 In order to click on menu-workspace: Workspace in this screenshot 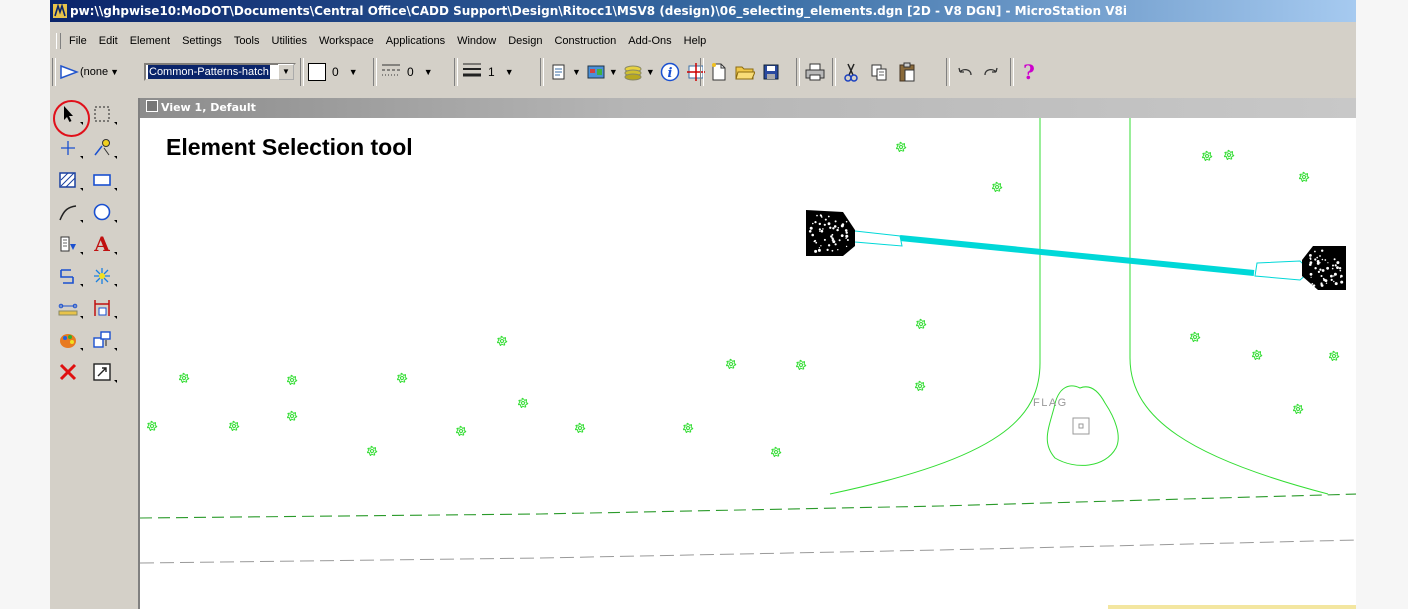, I will do `click(346, 41)`.